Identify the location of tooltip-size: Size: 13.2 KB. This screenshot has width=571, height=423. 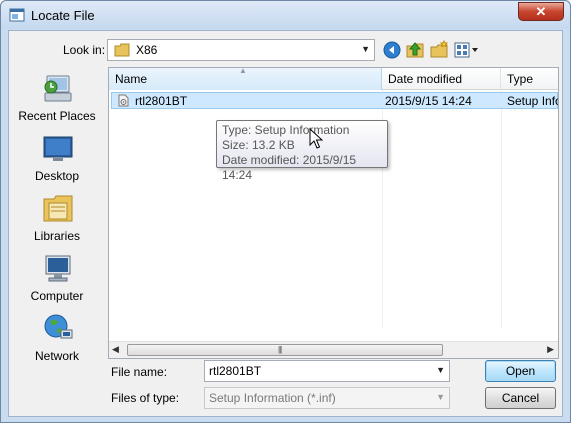
(258, 145).